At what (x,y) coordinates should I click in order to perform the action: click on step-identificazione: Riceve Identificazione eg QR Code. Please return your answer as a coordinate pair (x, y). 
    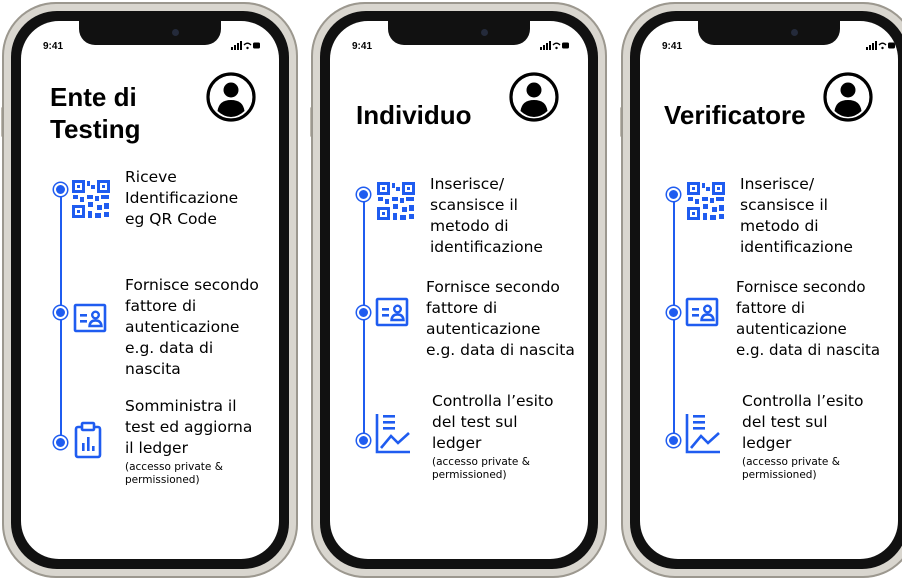
    Looking at the image, I should click on (181, 198).